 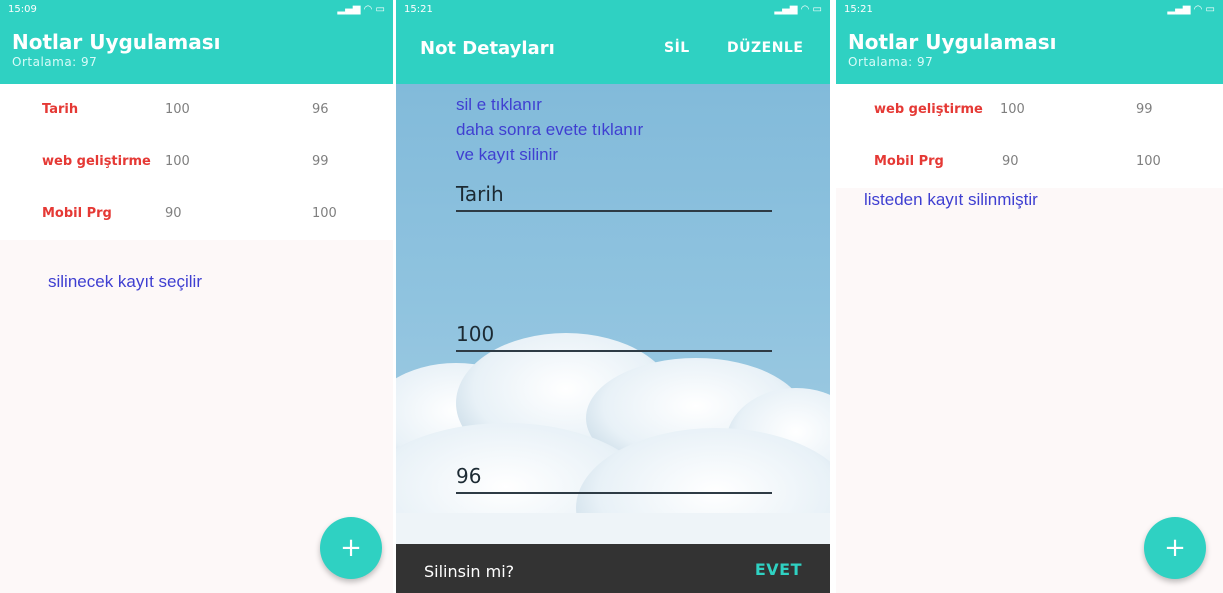 What do you see at coordinates (614, 197) in the screenshot?
I see `note-name-field: Tarih` at bounding box center [614, 197].